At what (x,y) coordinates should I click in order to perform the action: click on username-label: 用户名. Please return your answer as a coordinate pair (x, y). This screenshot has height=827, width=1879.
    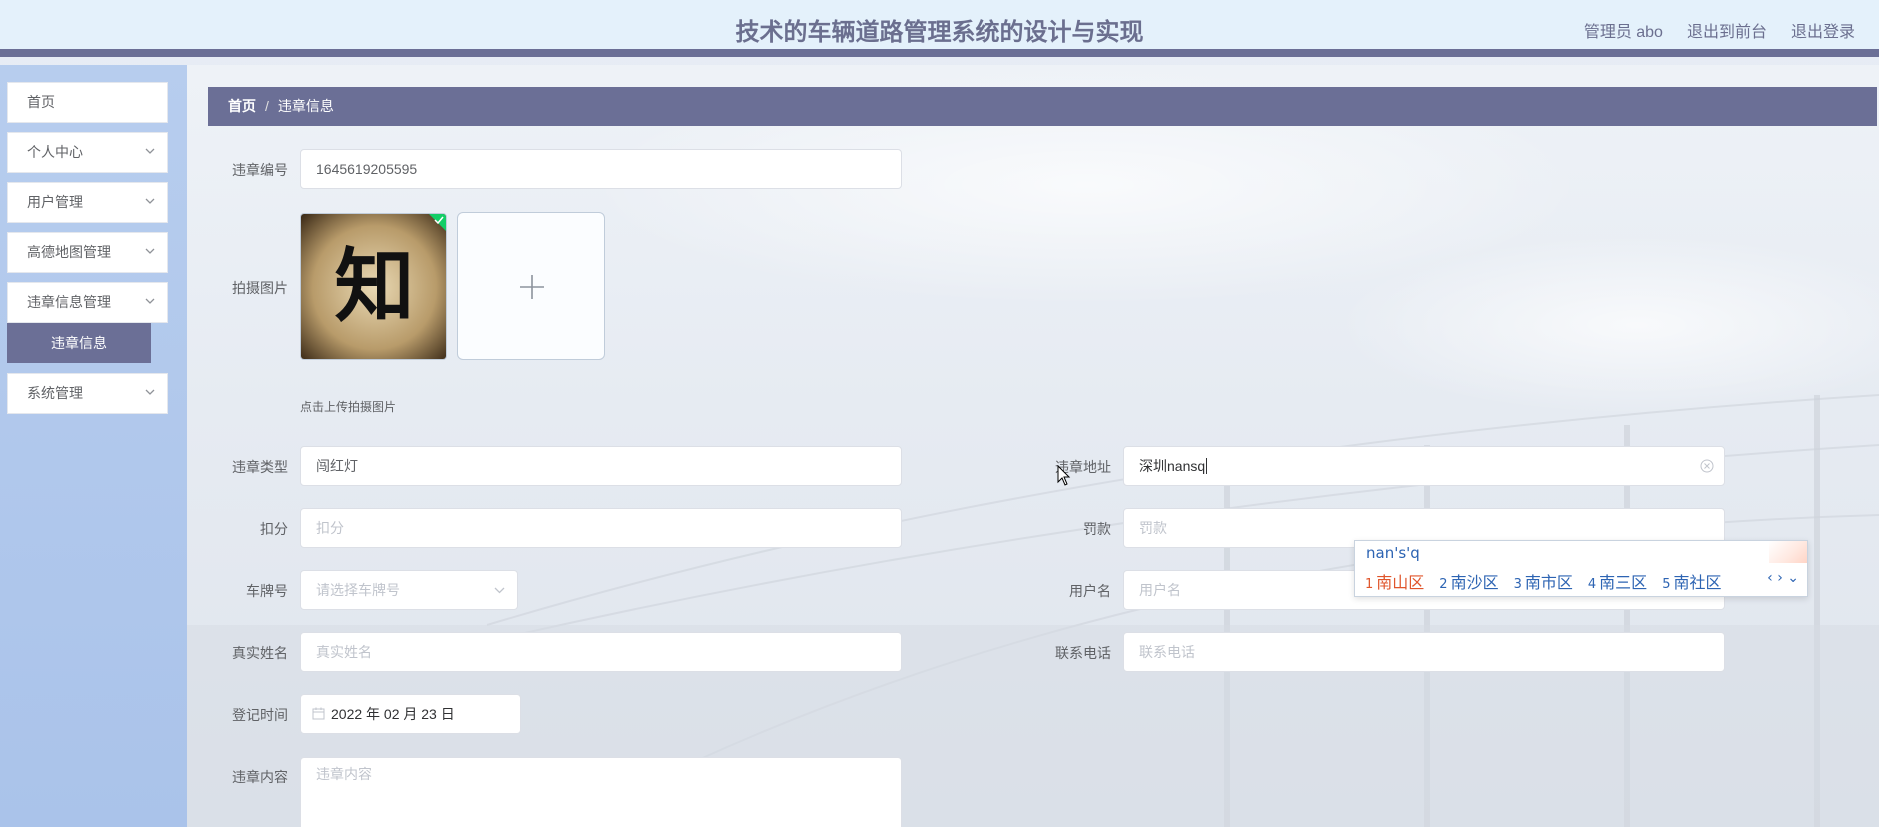
    Looking at the image, I should click on (1090, 591).